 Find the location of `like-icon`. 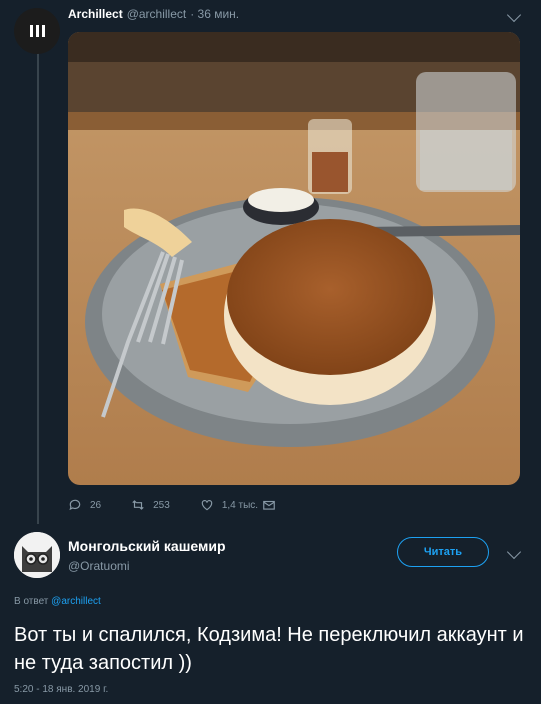

like-icon is located at coordinates (207, 505).